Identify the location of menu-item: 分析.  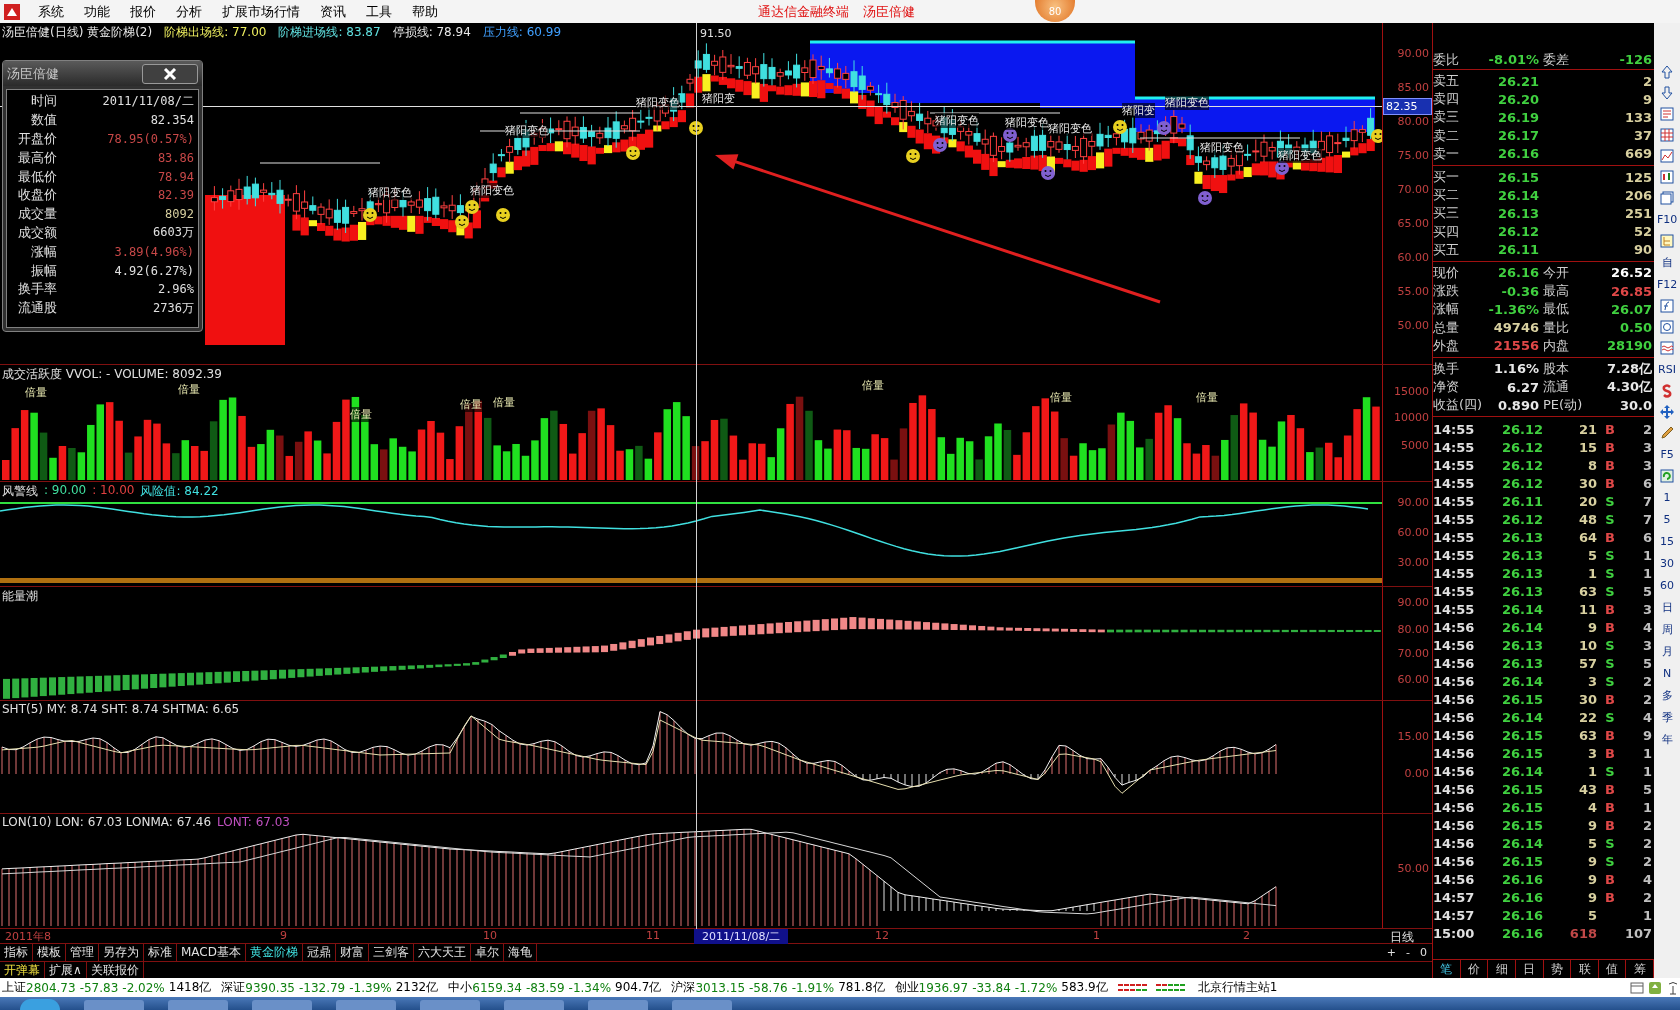
(189, 11).